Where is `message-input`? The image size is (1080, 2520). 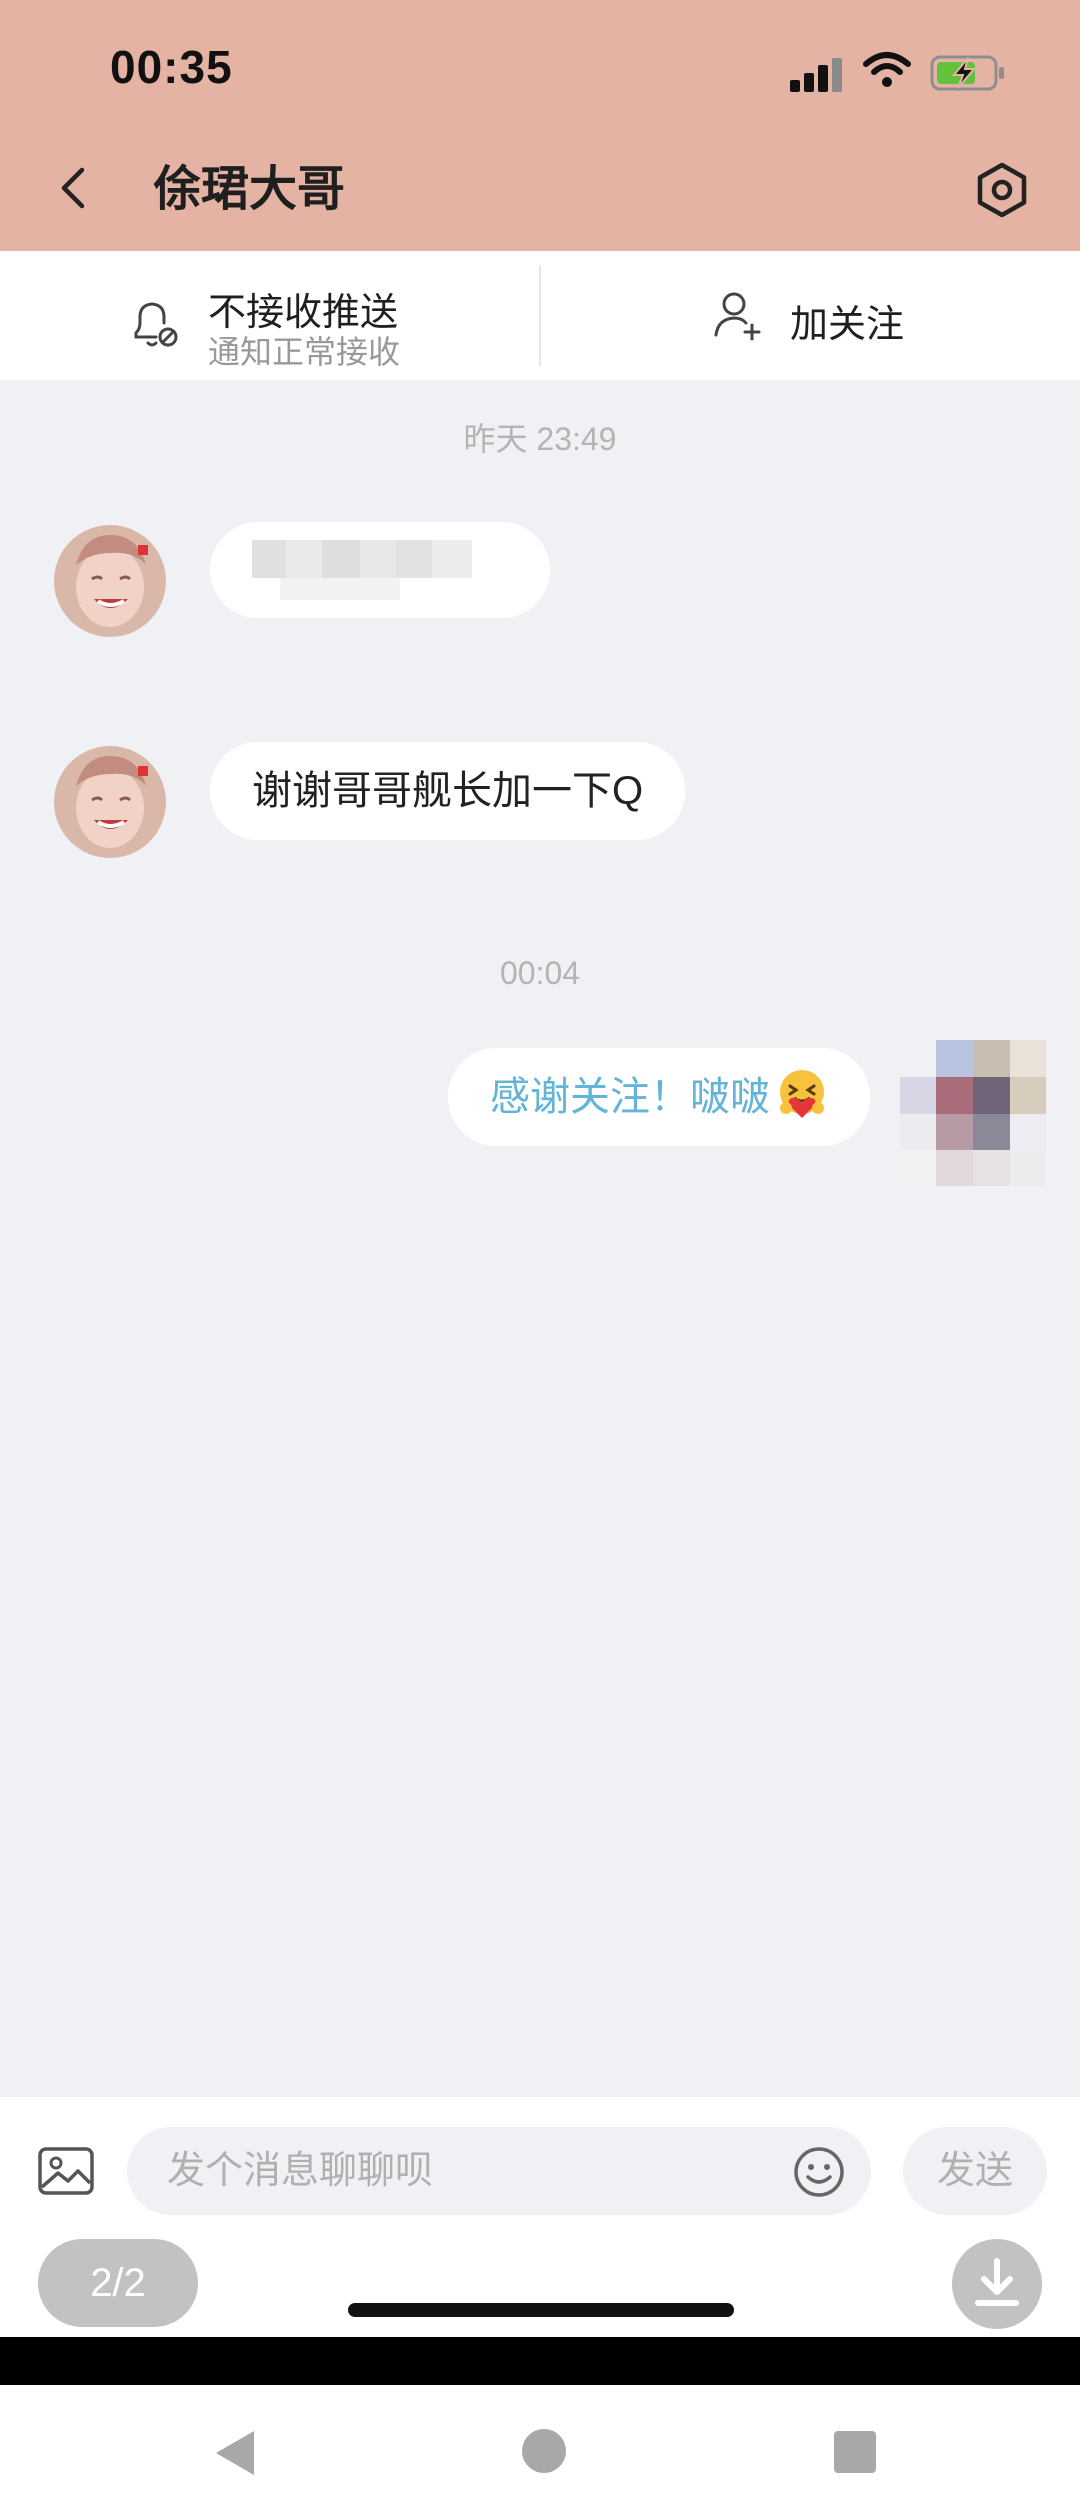 message-input is located at coordinates (499, 2171).